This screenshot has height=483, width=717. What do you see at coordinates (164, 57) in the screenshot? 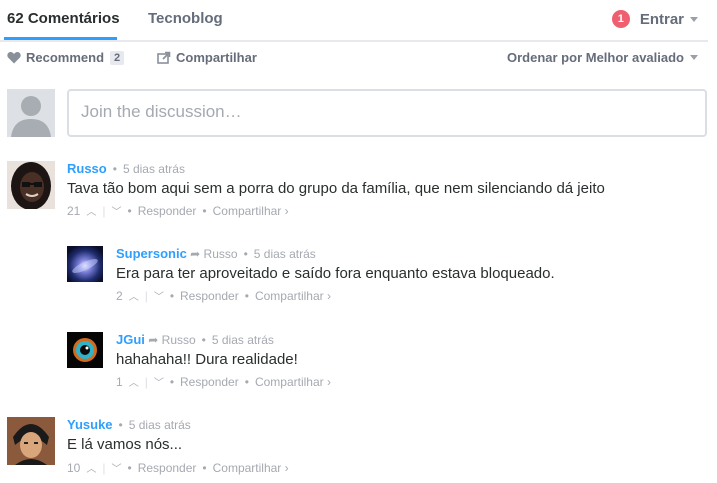
I see `share-icon` at bounding box center [164, 57].